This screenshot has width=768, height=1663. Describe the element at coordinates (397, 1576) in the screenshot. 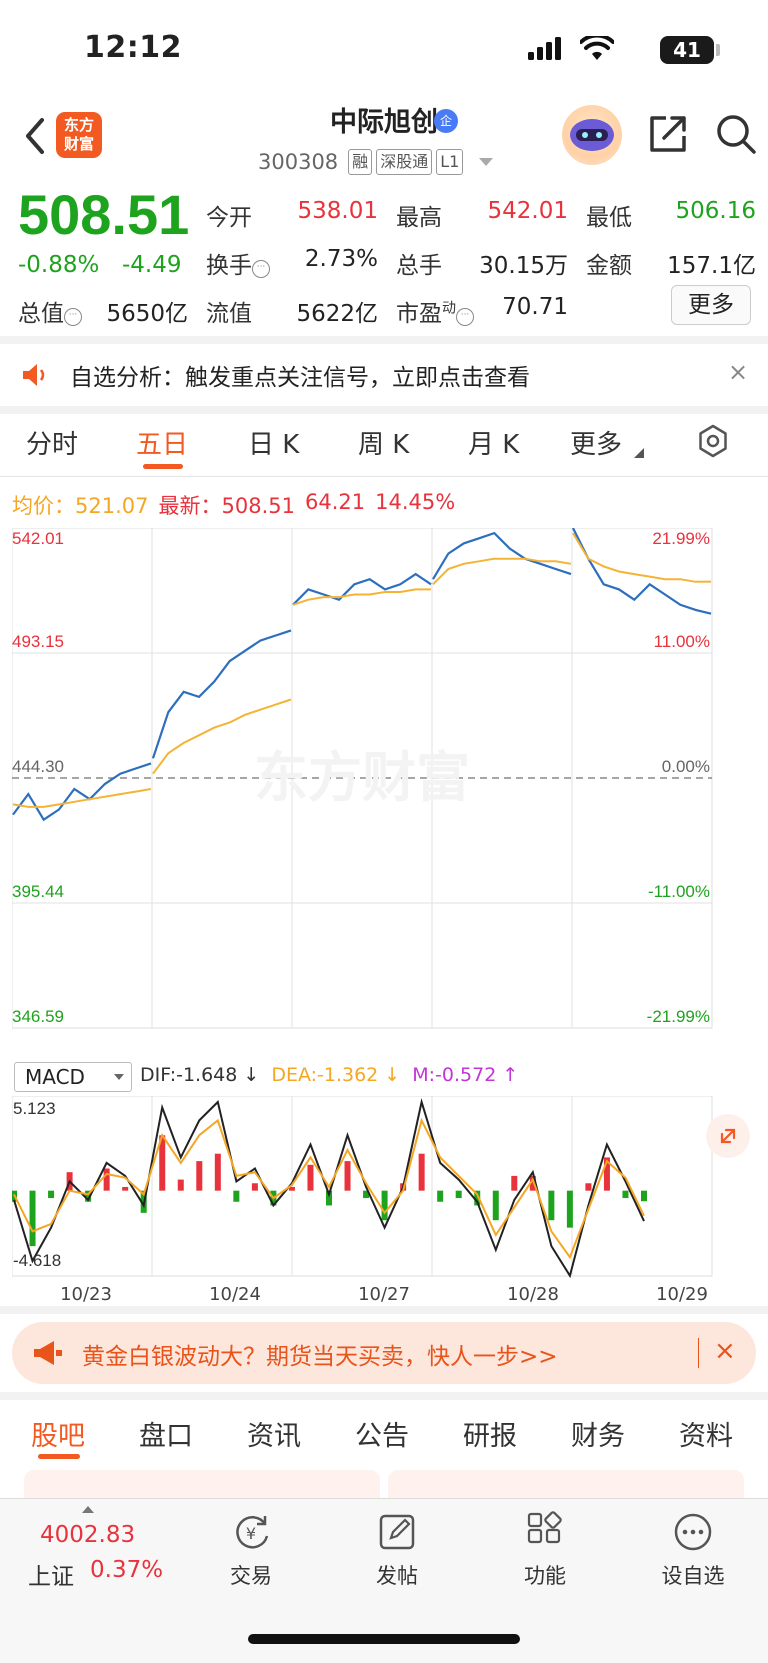

I see `nav-post-label: 发帖` at that location.